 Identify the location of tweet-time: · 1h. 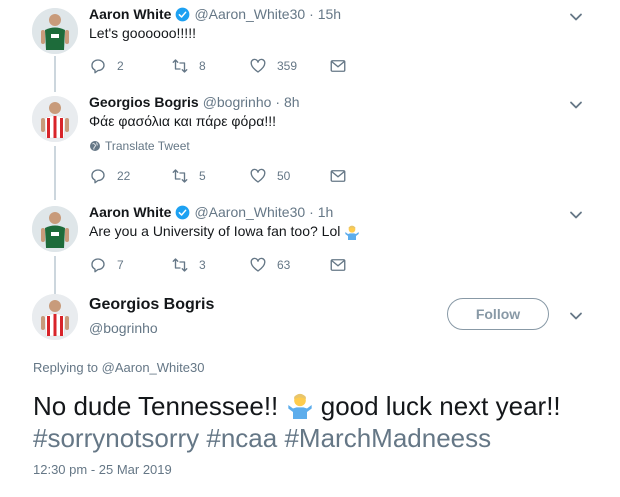
(321, 212).